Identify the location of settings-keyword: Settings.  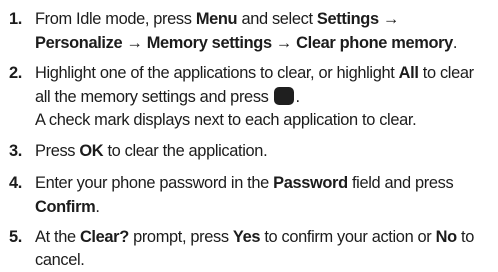
(347, 19).